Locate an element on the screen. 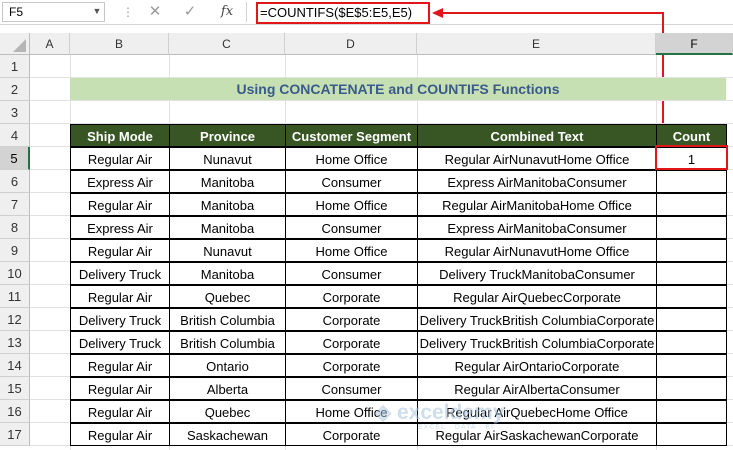 The height and width of the screenshot is (450, 733). table-cell: Saskachewan is located at coordinates (227, 434).